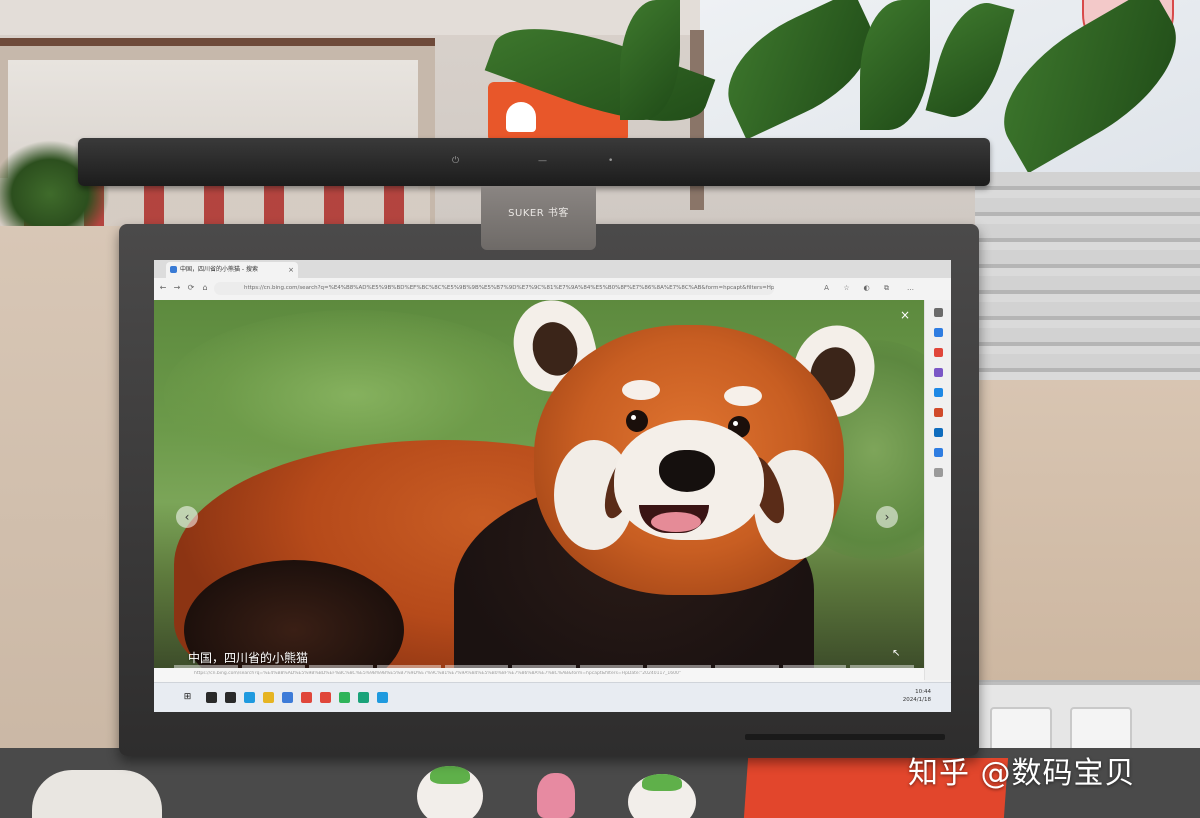  I want to click on games-icon, so click(938, 392).